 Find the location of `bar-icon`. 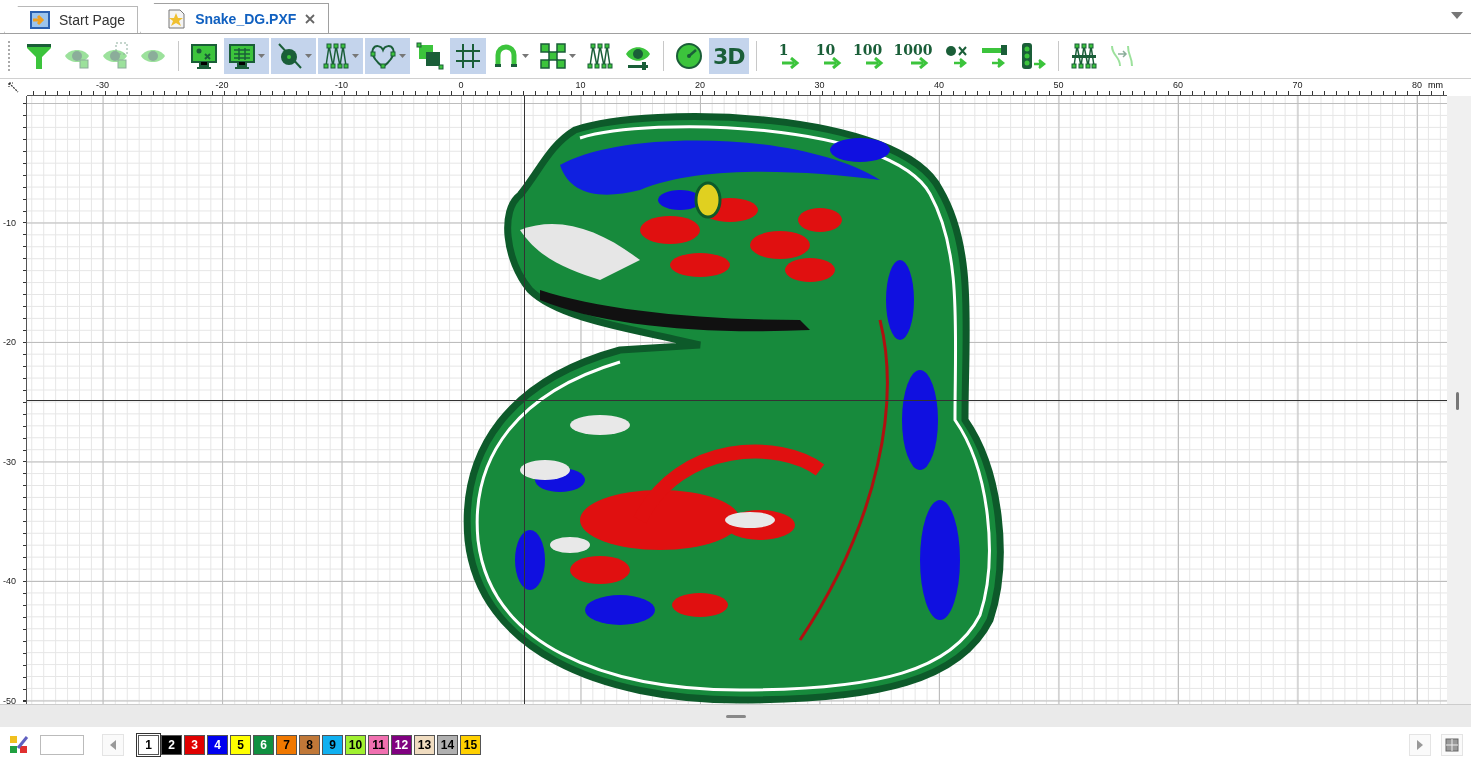

bar-icon is located at coordinates (994, 56).